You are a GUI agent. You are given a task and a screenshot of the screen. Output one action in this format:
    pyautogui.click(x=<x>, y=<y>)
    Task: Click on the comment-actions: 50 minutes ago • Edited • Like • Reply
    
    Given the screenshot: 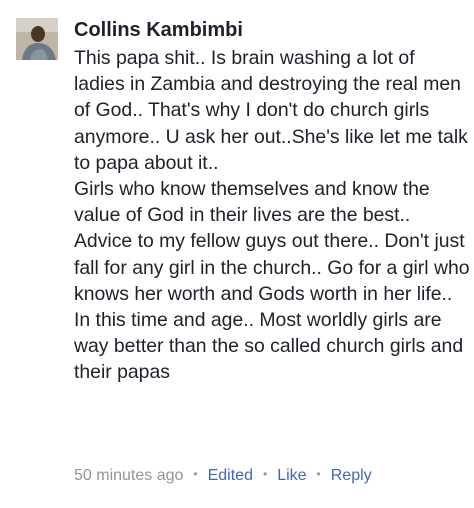 What is the action you would take?
    pyautogui.click(x=223, y=476)
    